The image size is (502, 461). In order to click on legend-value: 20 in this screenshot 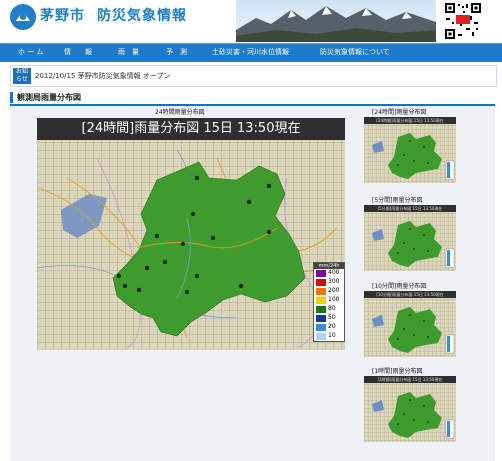, I will do `click(332, 326)`.